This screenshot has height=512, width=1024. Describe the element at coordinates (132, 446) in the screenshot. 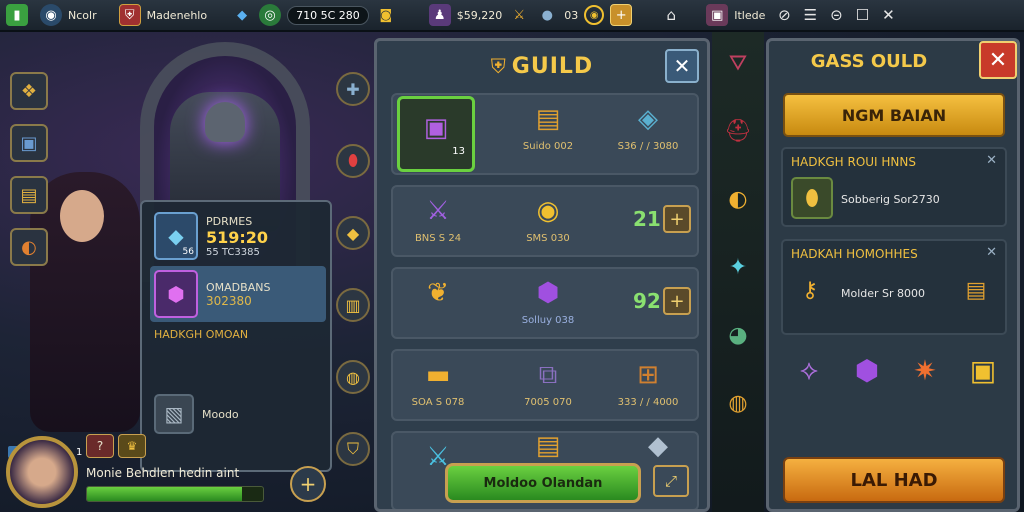

I see `crown-badge-icon: ♛` at that location.